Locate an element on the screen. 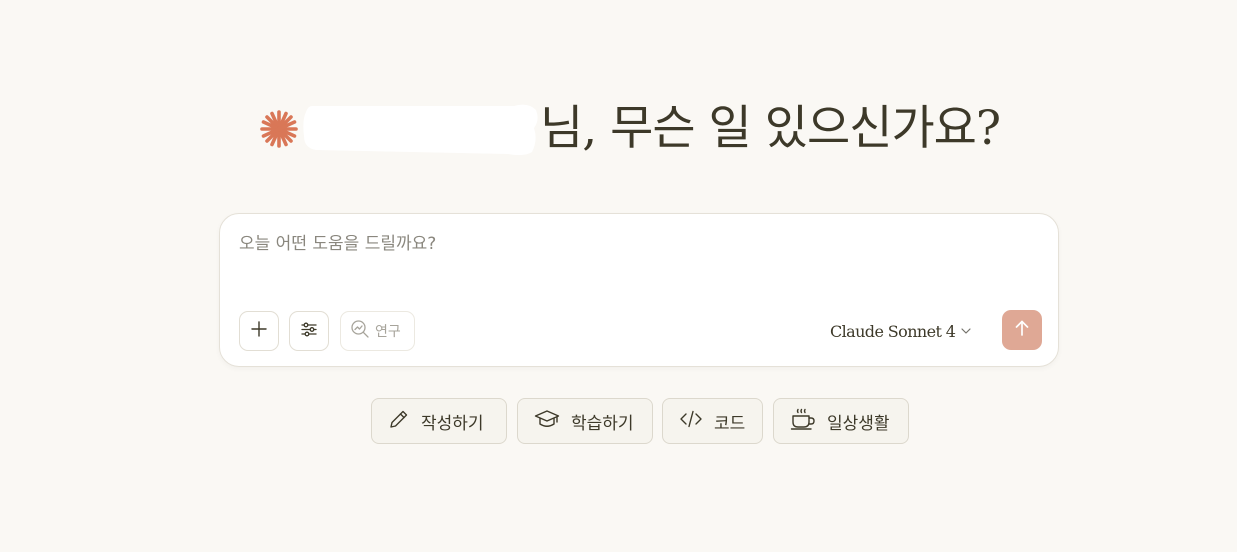 This screenshot has width=1237, height=552. add-content-button is located at coordinates (259, 331).